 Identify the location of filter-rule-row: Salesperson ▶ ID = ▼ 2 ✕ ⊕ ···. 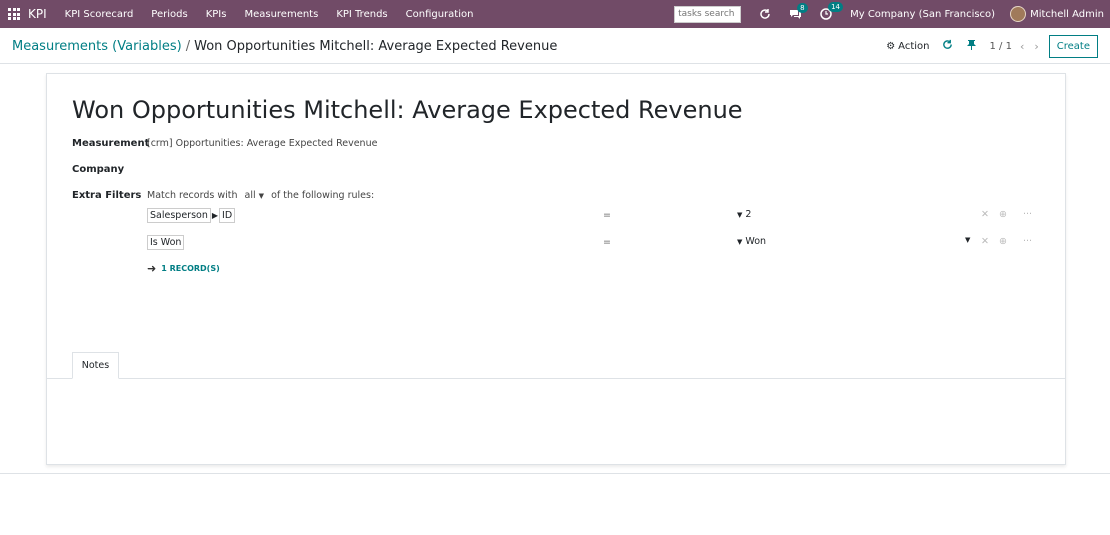
(592, 217).